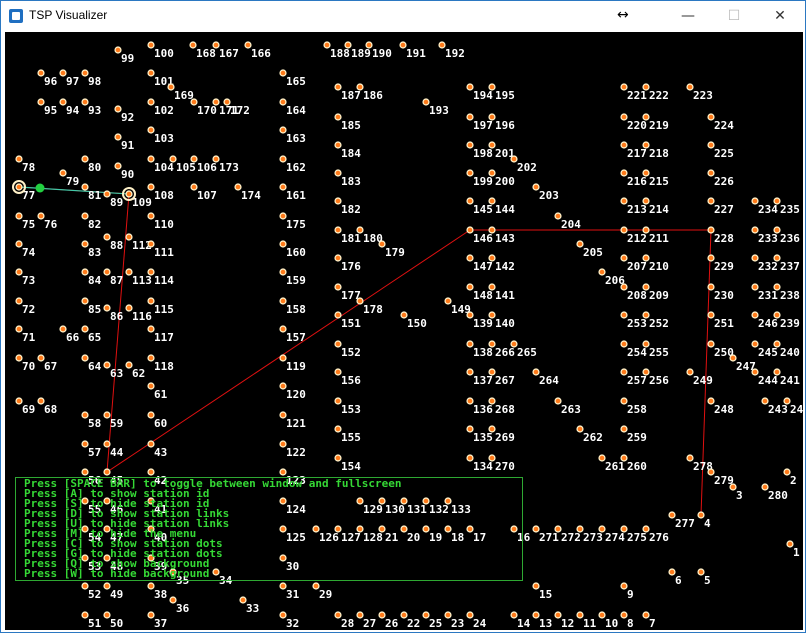  I want to click on station: 1, so click(793, 549).